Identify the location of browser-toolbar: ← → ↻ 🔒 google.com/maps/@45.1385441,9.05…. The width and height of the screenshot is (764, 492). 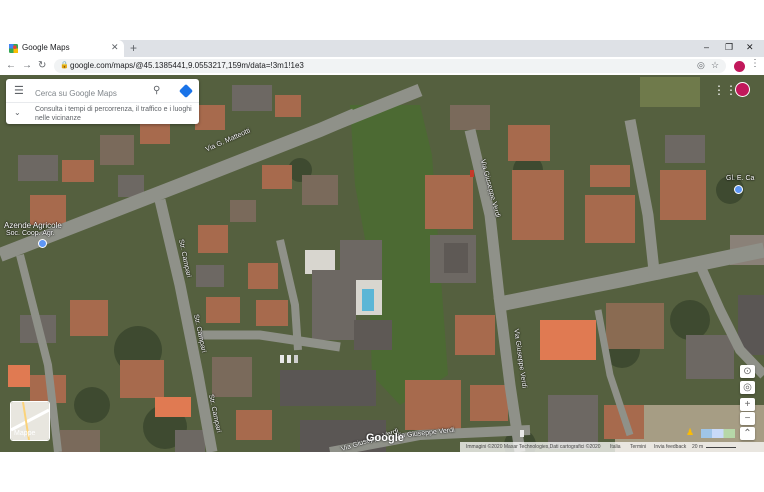
(382, 66).